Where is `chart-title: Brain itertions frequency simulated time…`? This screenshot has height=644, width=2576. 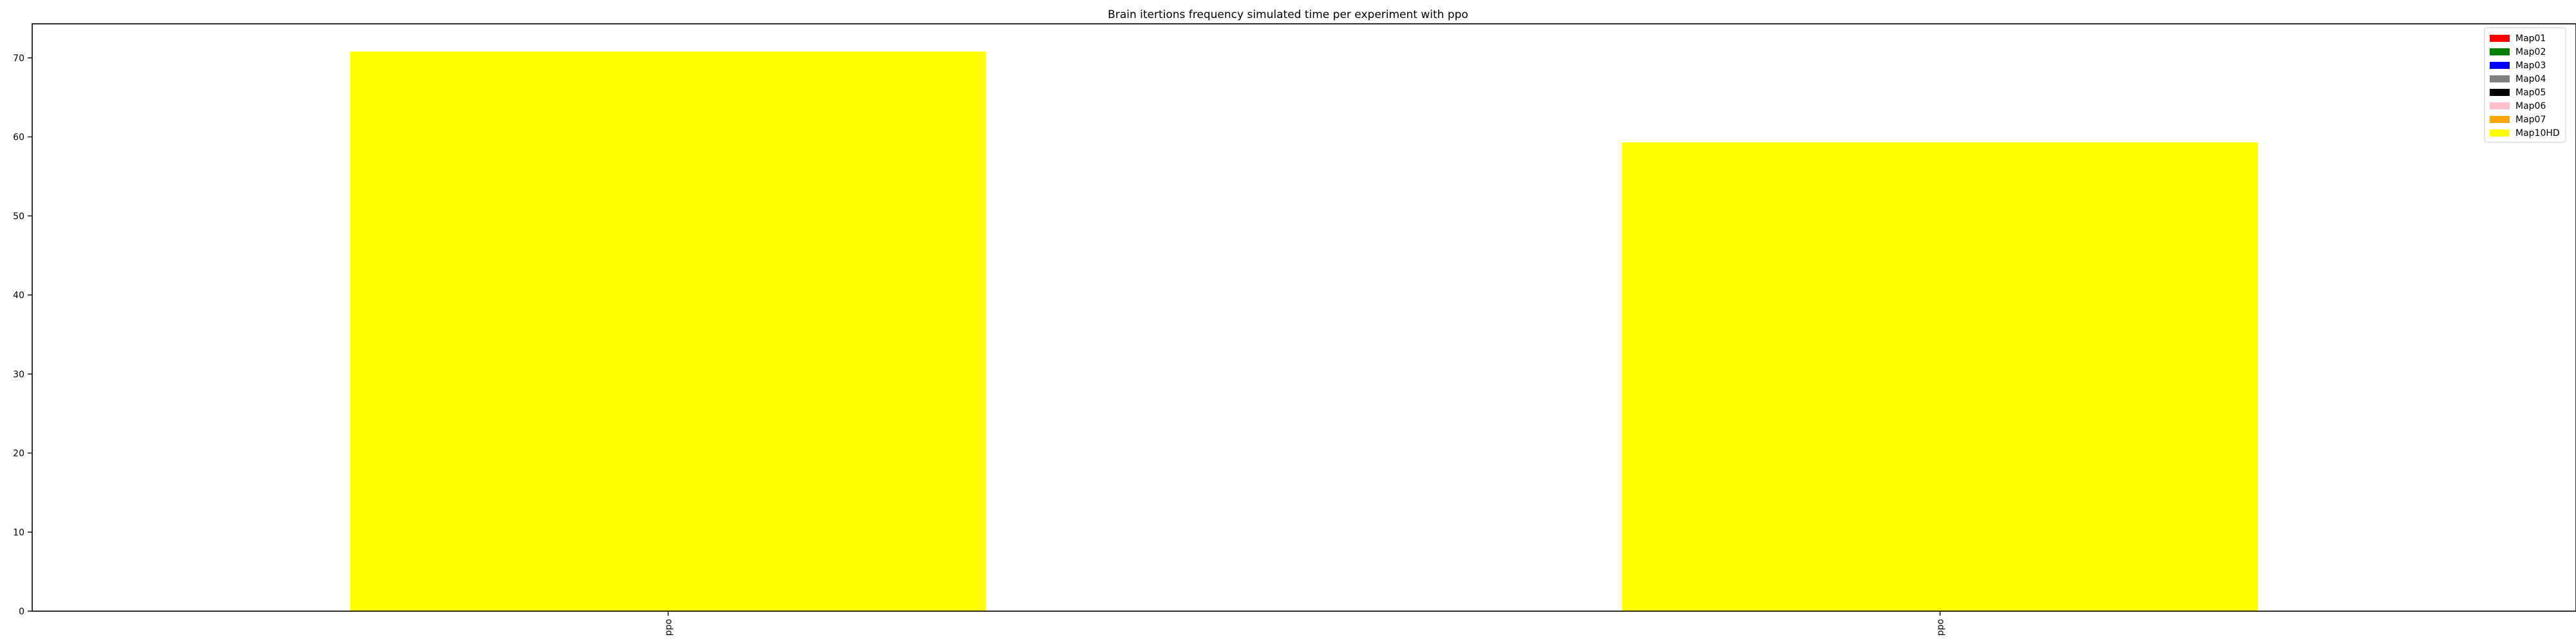 chart-title: Brain itertions frequency simulated time… is located at coordinates (1288, 14).